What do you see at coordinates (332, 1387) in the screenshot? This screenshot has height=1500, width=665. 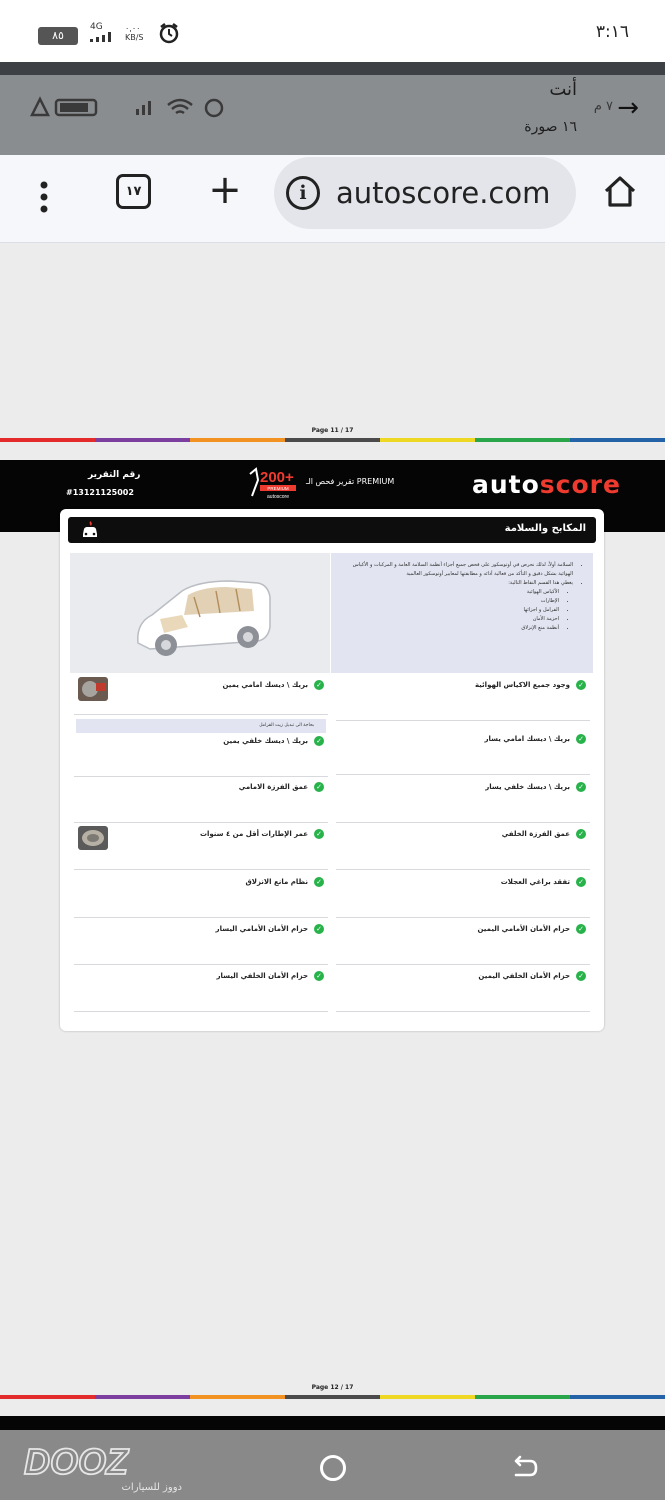 I see `page-number-current: Page 12 / 17` at bounding box center [332, 1387].